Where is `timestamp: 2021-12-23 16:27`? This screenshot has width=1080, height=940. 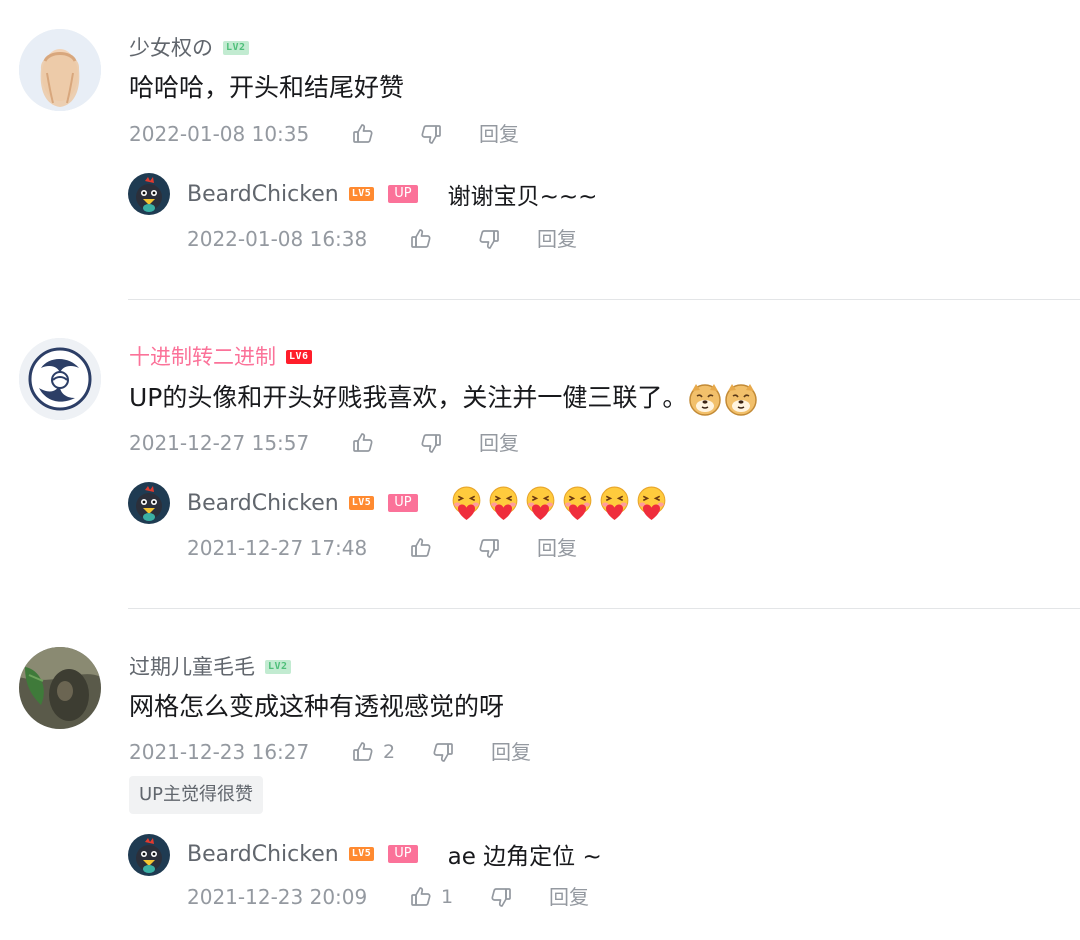 timestamp: 2021-12-23 16:27 is located at coordinates (219, 752).